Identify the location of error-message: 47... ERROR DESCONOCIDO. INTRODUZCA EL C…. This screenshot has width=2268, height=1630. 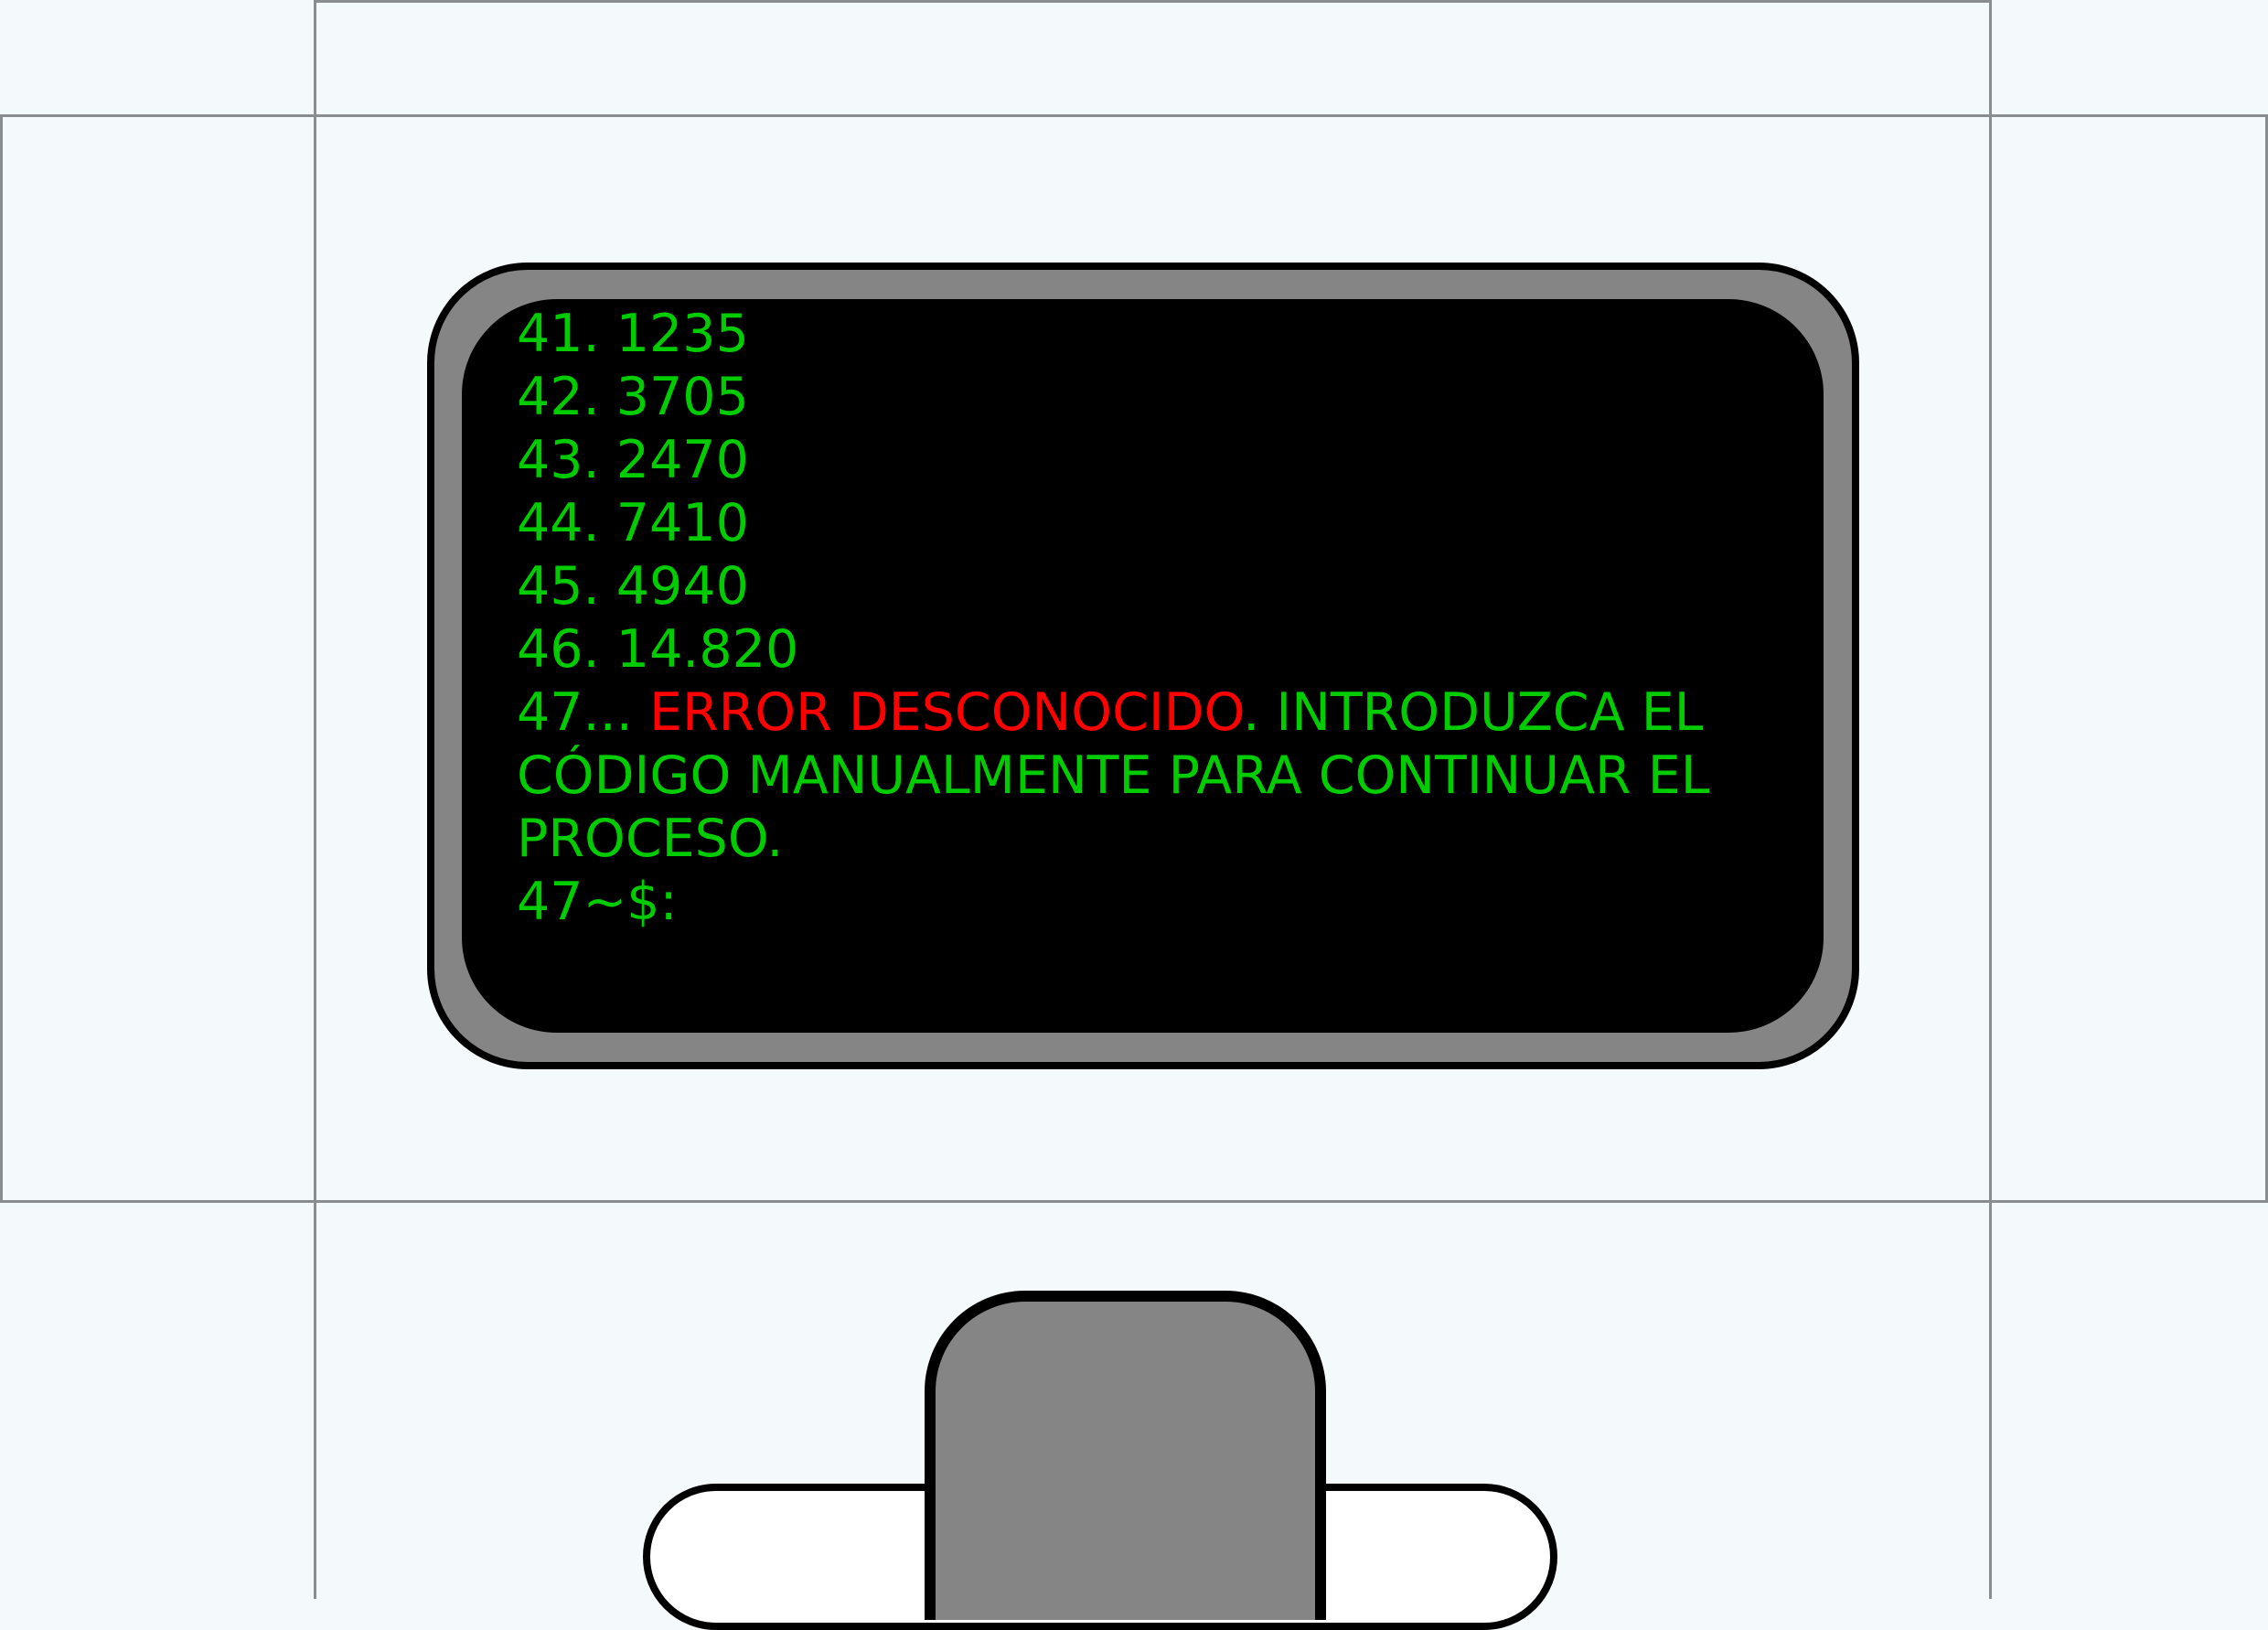
(1143, 776).